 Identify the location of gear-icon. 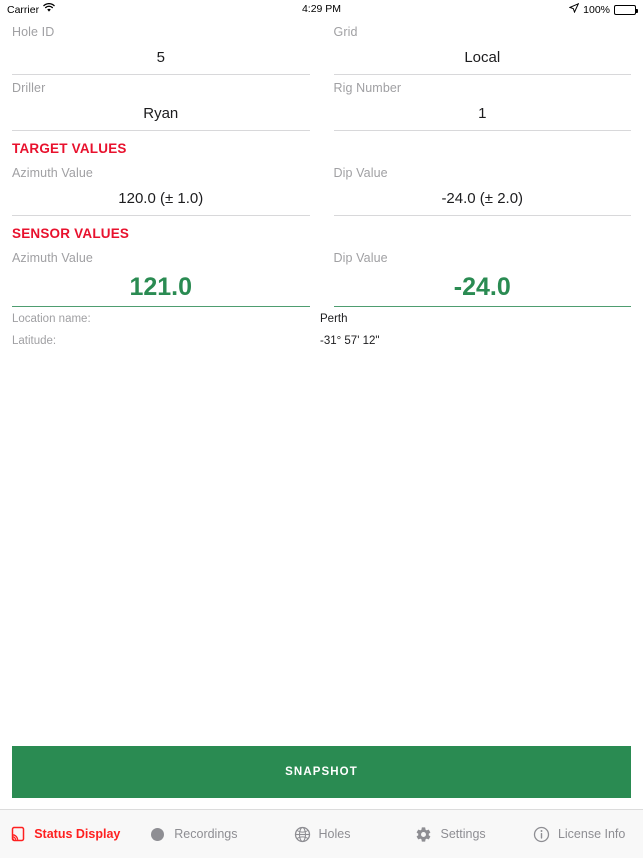
(423, 834).